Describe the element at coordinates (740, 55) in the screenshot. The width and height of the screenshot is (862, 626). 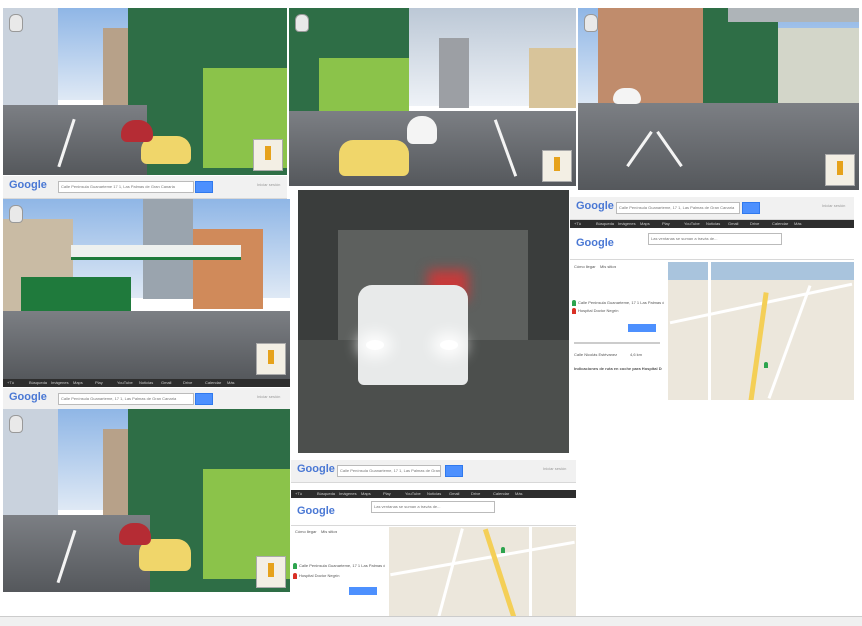
I see `building-green` at that location.